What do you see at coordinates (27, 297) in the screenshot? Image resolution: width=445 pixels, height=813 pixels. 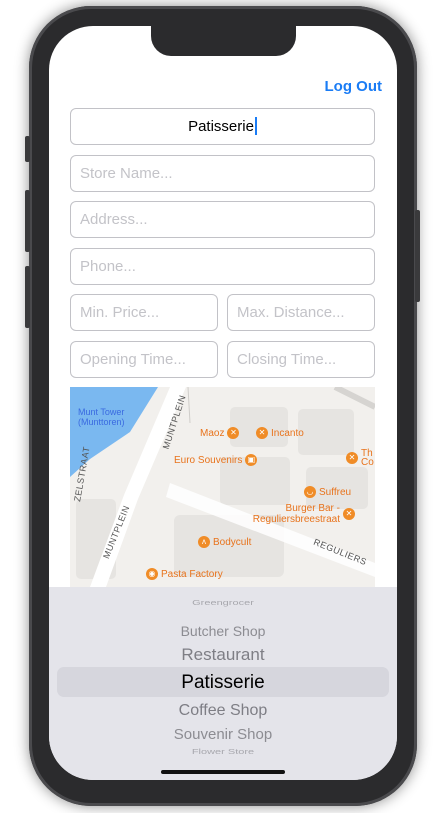 I see `volume-down-button` at bounding box center [27, 297].